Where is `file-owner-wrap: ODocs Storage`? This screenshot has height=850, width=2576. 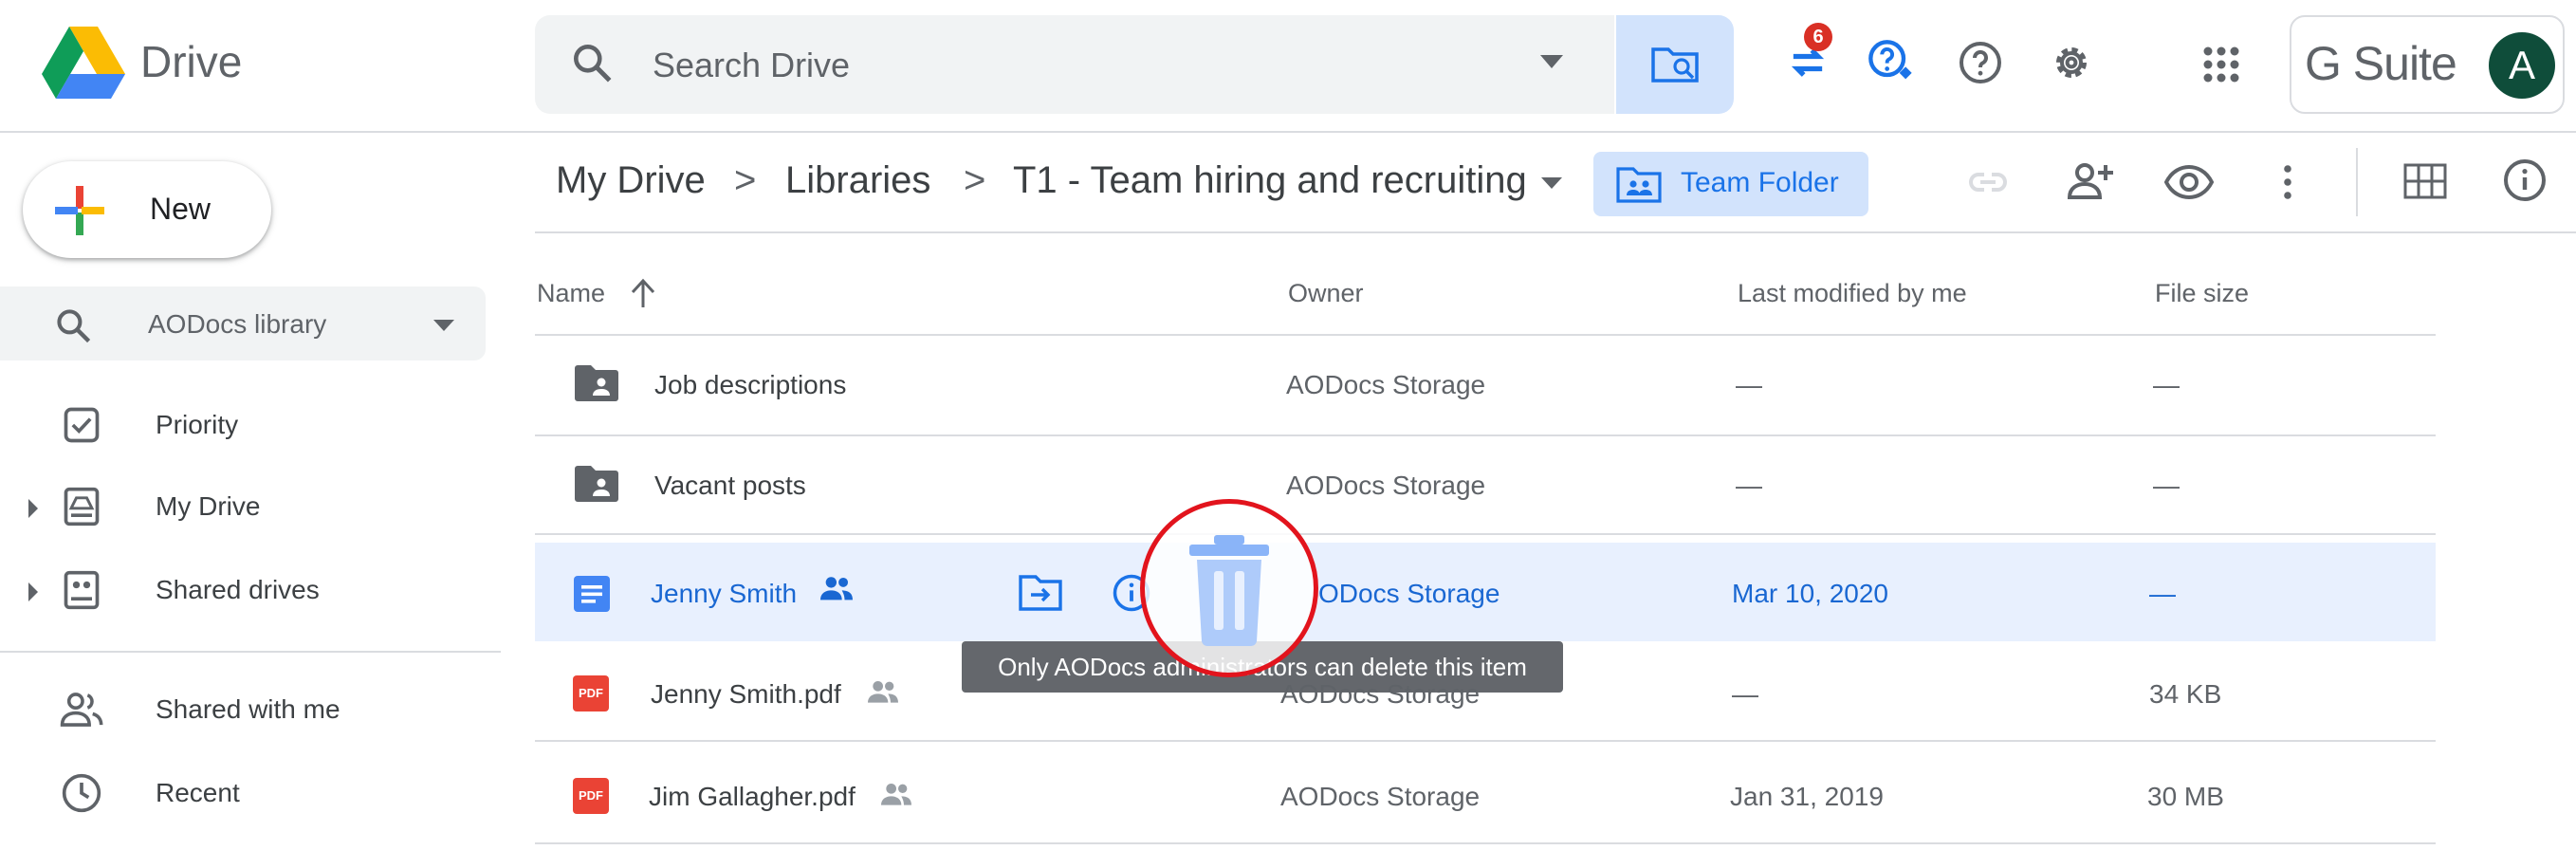 file-owner-wrap: ODocs Storage is located at coordinates (1409, 594).